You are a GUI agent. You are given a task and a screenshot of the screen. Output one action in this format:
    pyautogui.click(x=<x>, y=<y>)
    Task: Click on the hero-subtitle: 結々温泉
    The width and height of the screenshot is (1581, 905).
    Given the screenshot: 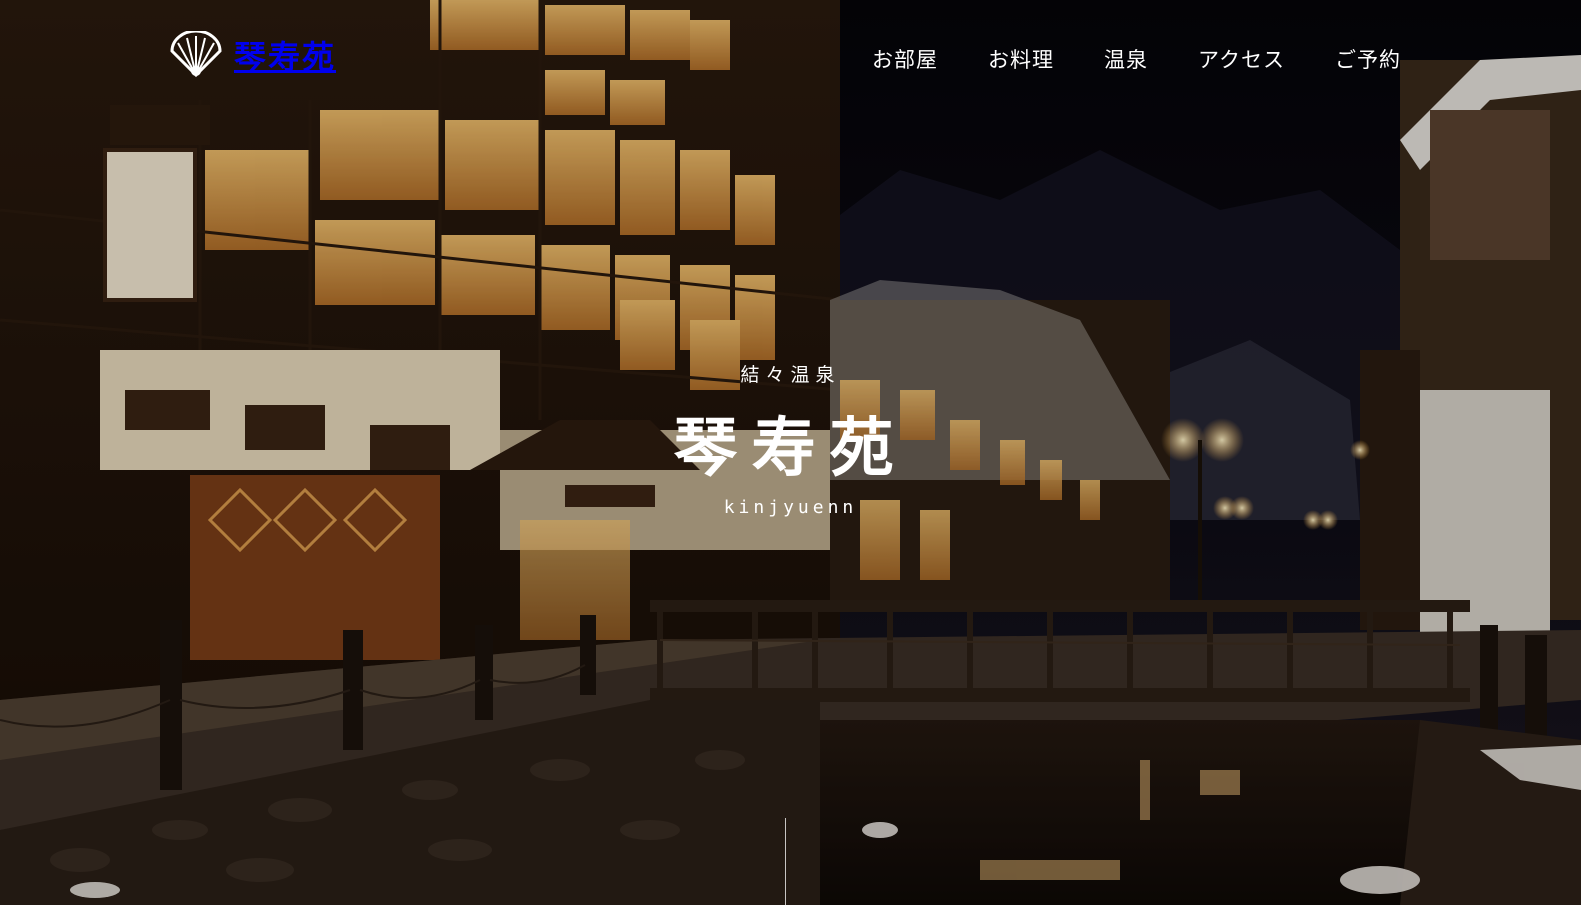 What is the action you would take?
    pyautogui.click(x=790, y=375)
    